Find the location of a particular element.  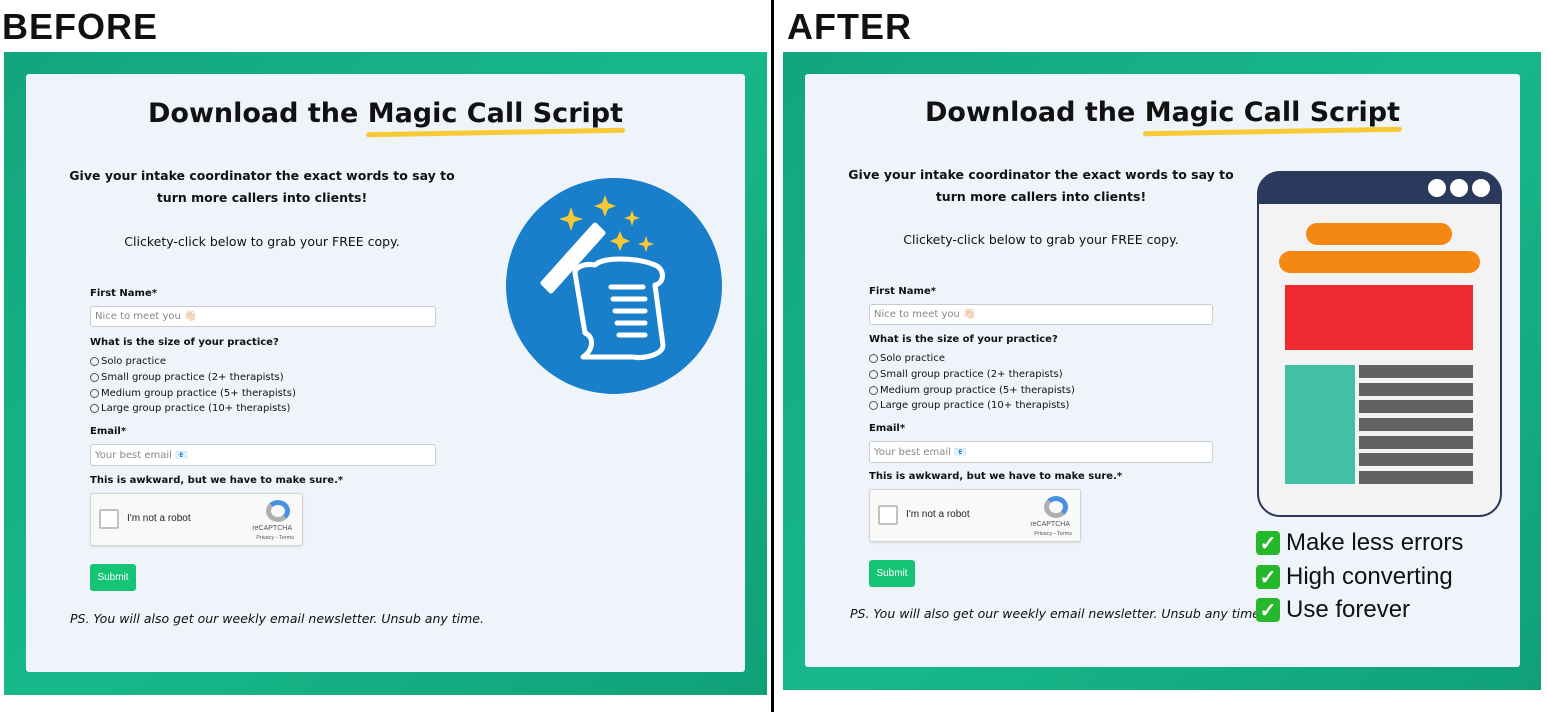

benefit-item: ✓ Make less errors is located at coordinates (1359, 543).